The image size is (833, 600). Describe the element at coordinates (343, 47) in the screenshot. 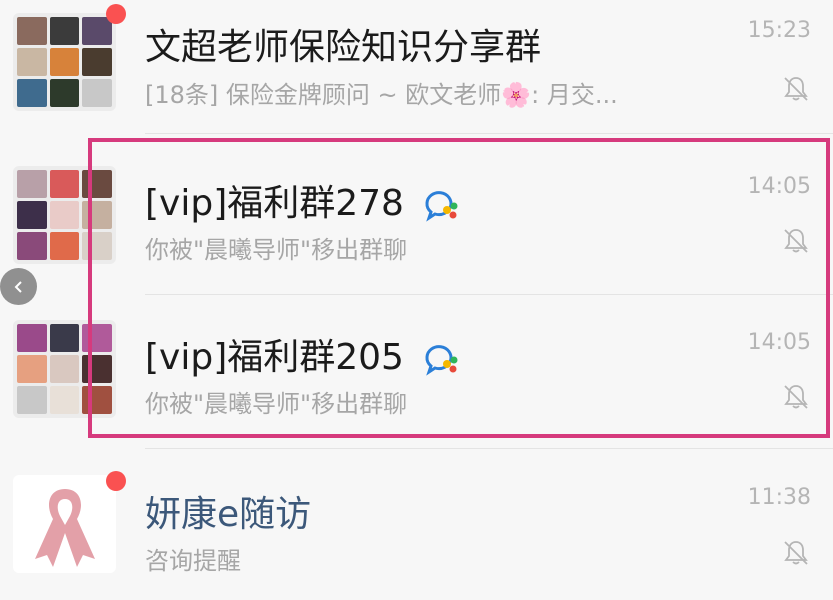

I see `chat-title: 文超老师保险知识分享群` at that location.